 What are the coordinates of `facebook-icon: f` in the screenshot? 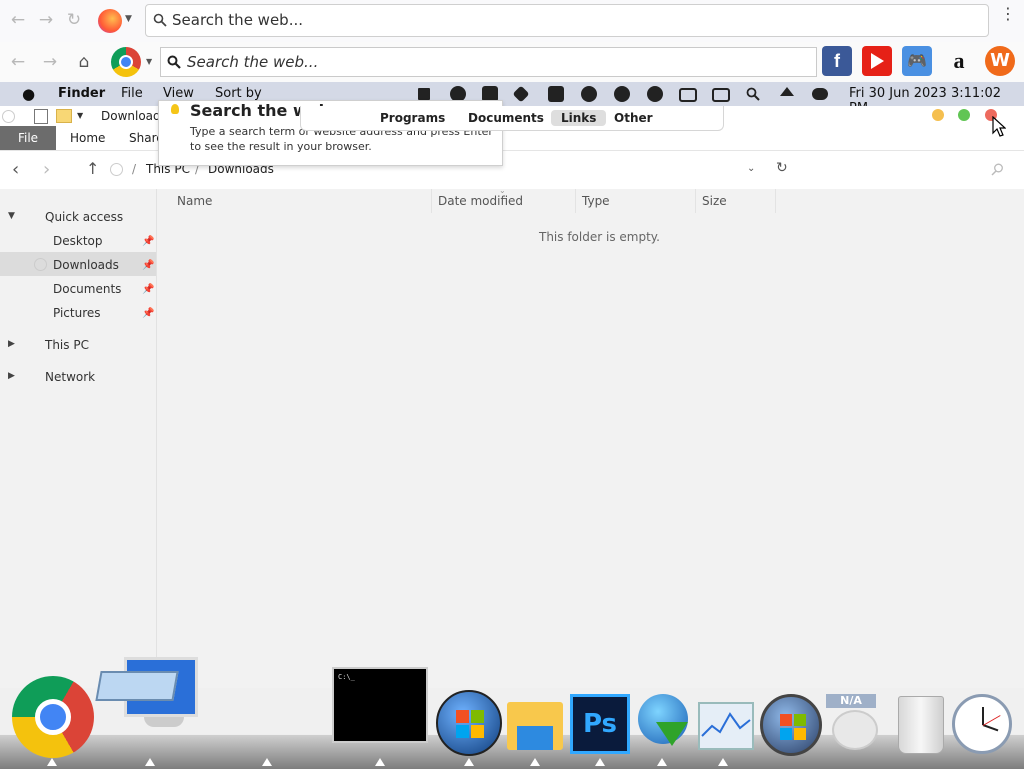 It's located at (837, 61).